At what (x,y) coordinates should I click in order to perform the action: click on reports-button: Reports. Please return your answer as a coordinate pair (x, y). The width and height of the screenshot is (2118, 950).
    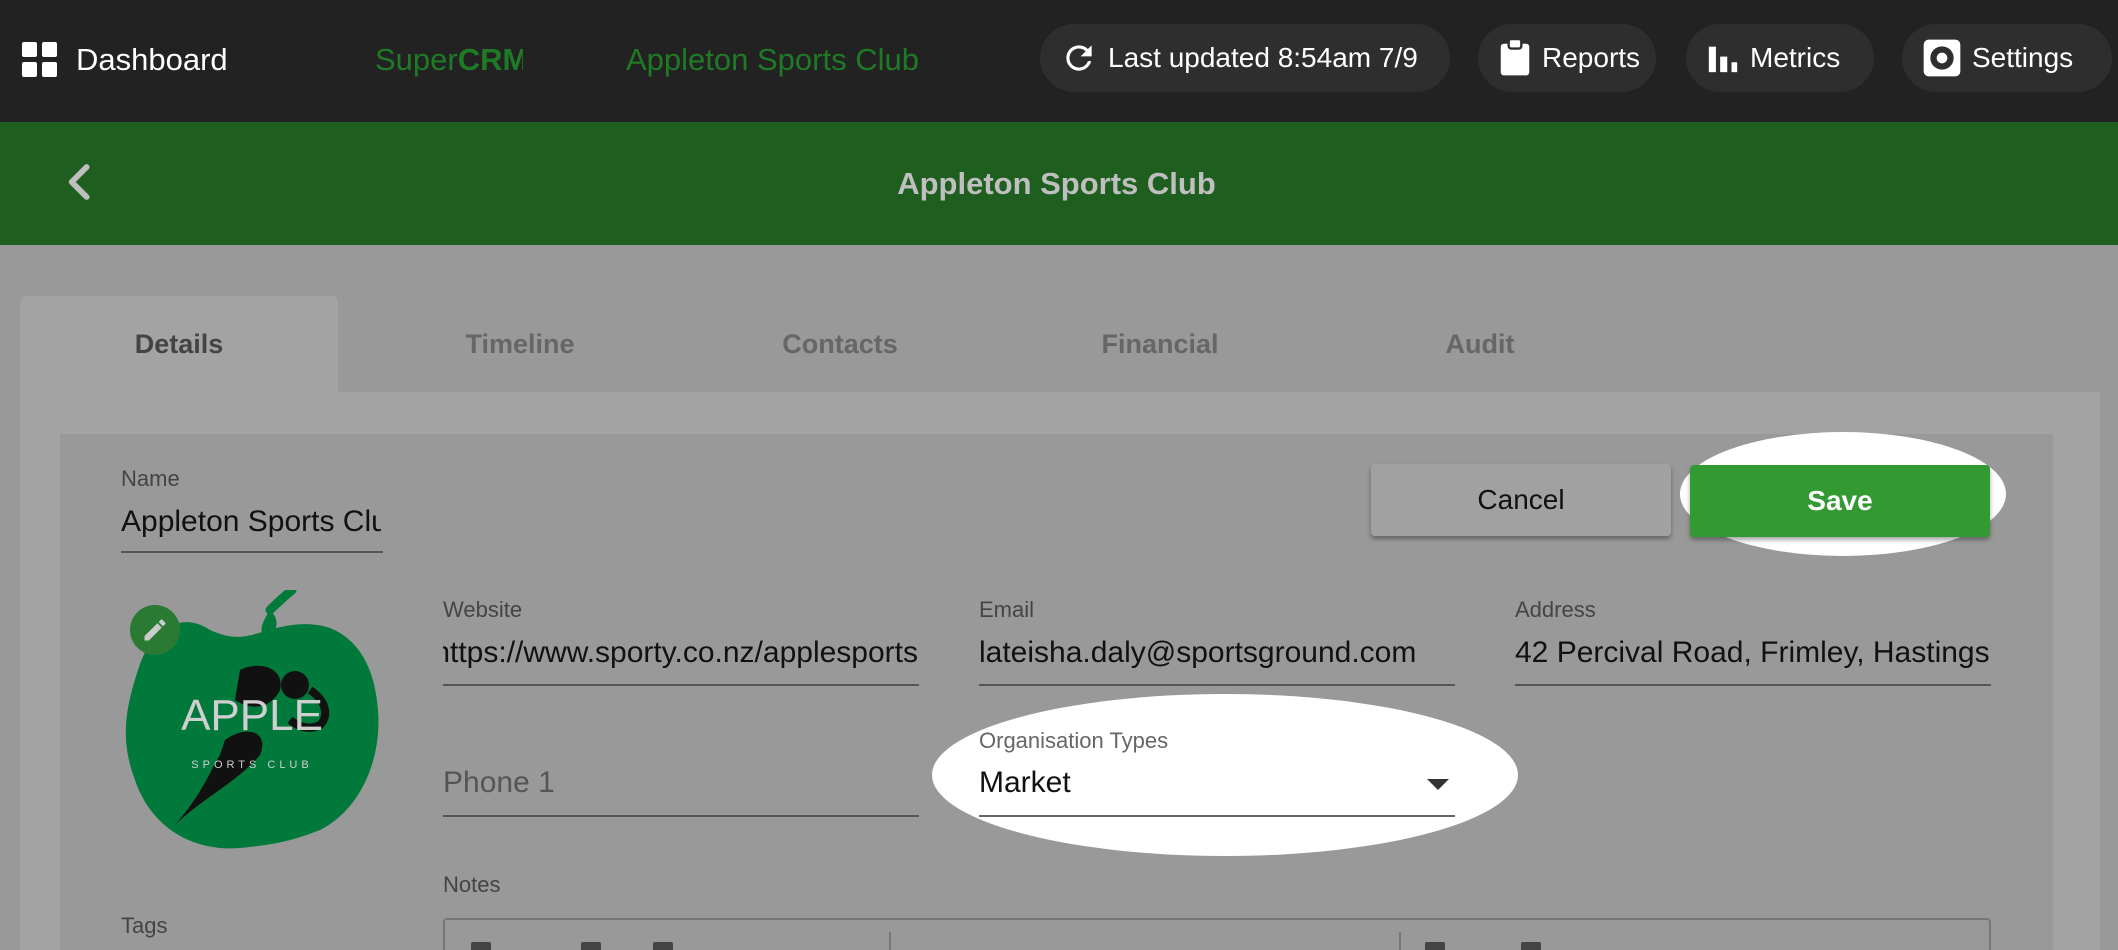
    Looking at the image, I should click on (1567, 58).